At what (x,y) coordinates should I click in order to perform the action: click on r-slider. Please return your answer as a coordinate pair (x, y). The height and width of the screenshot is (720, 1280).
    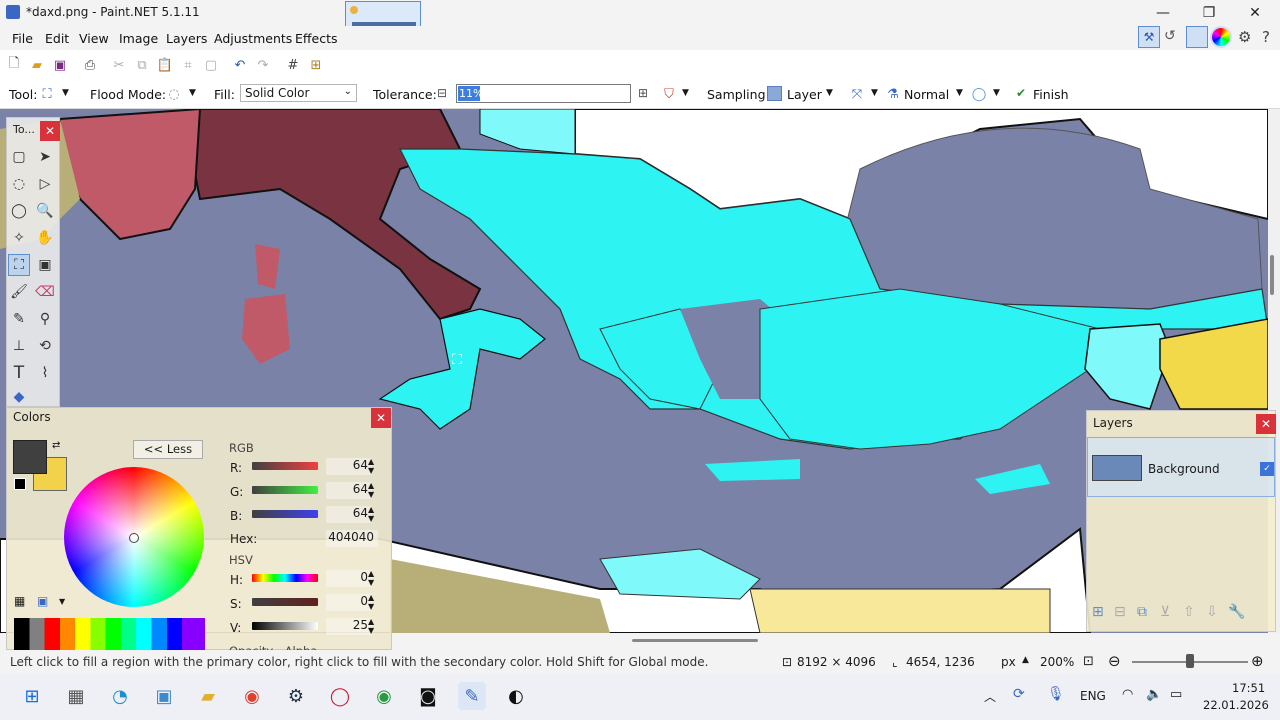
    Looking at the image, I should click on (285, 466).